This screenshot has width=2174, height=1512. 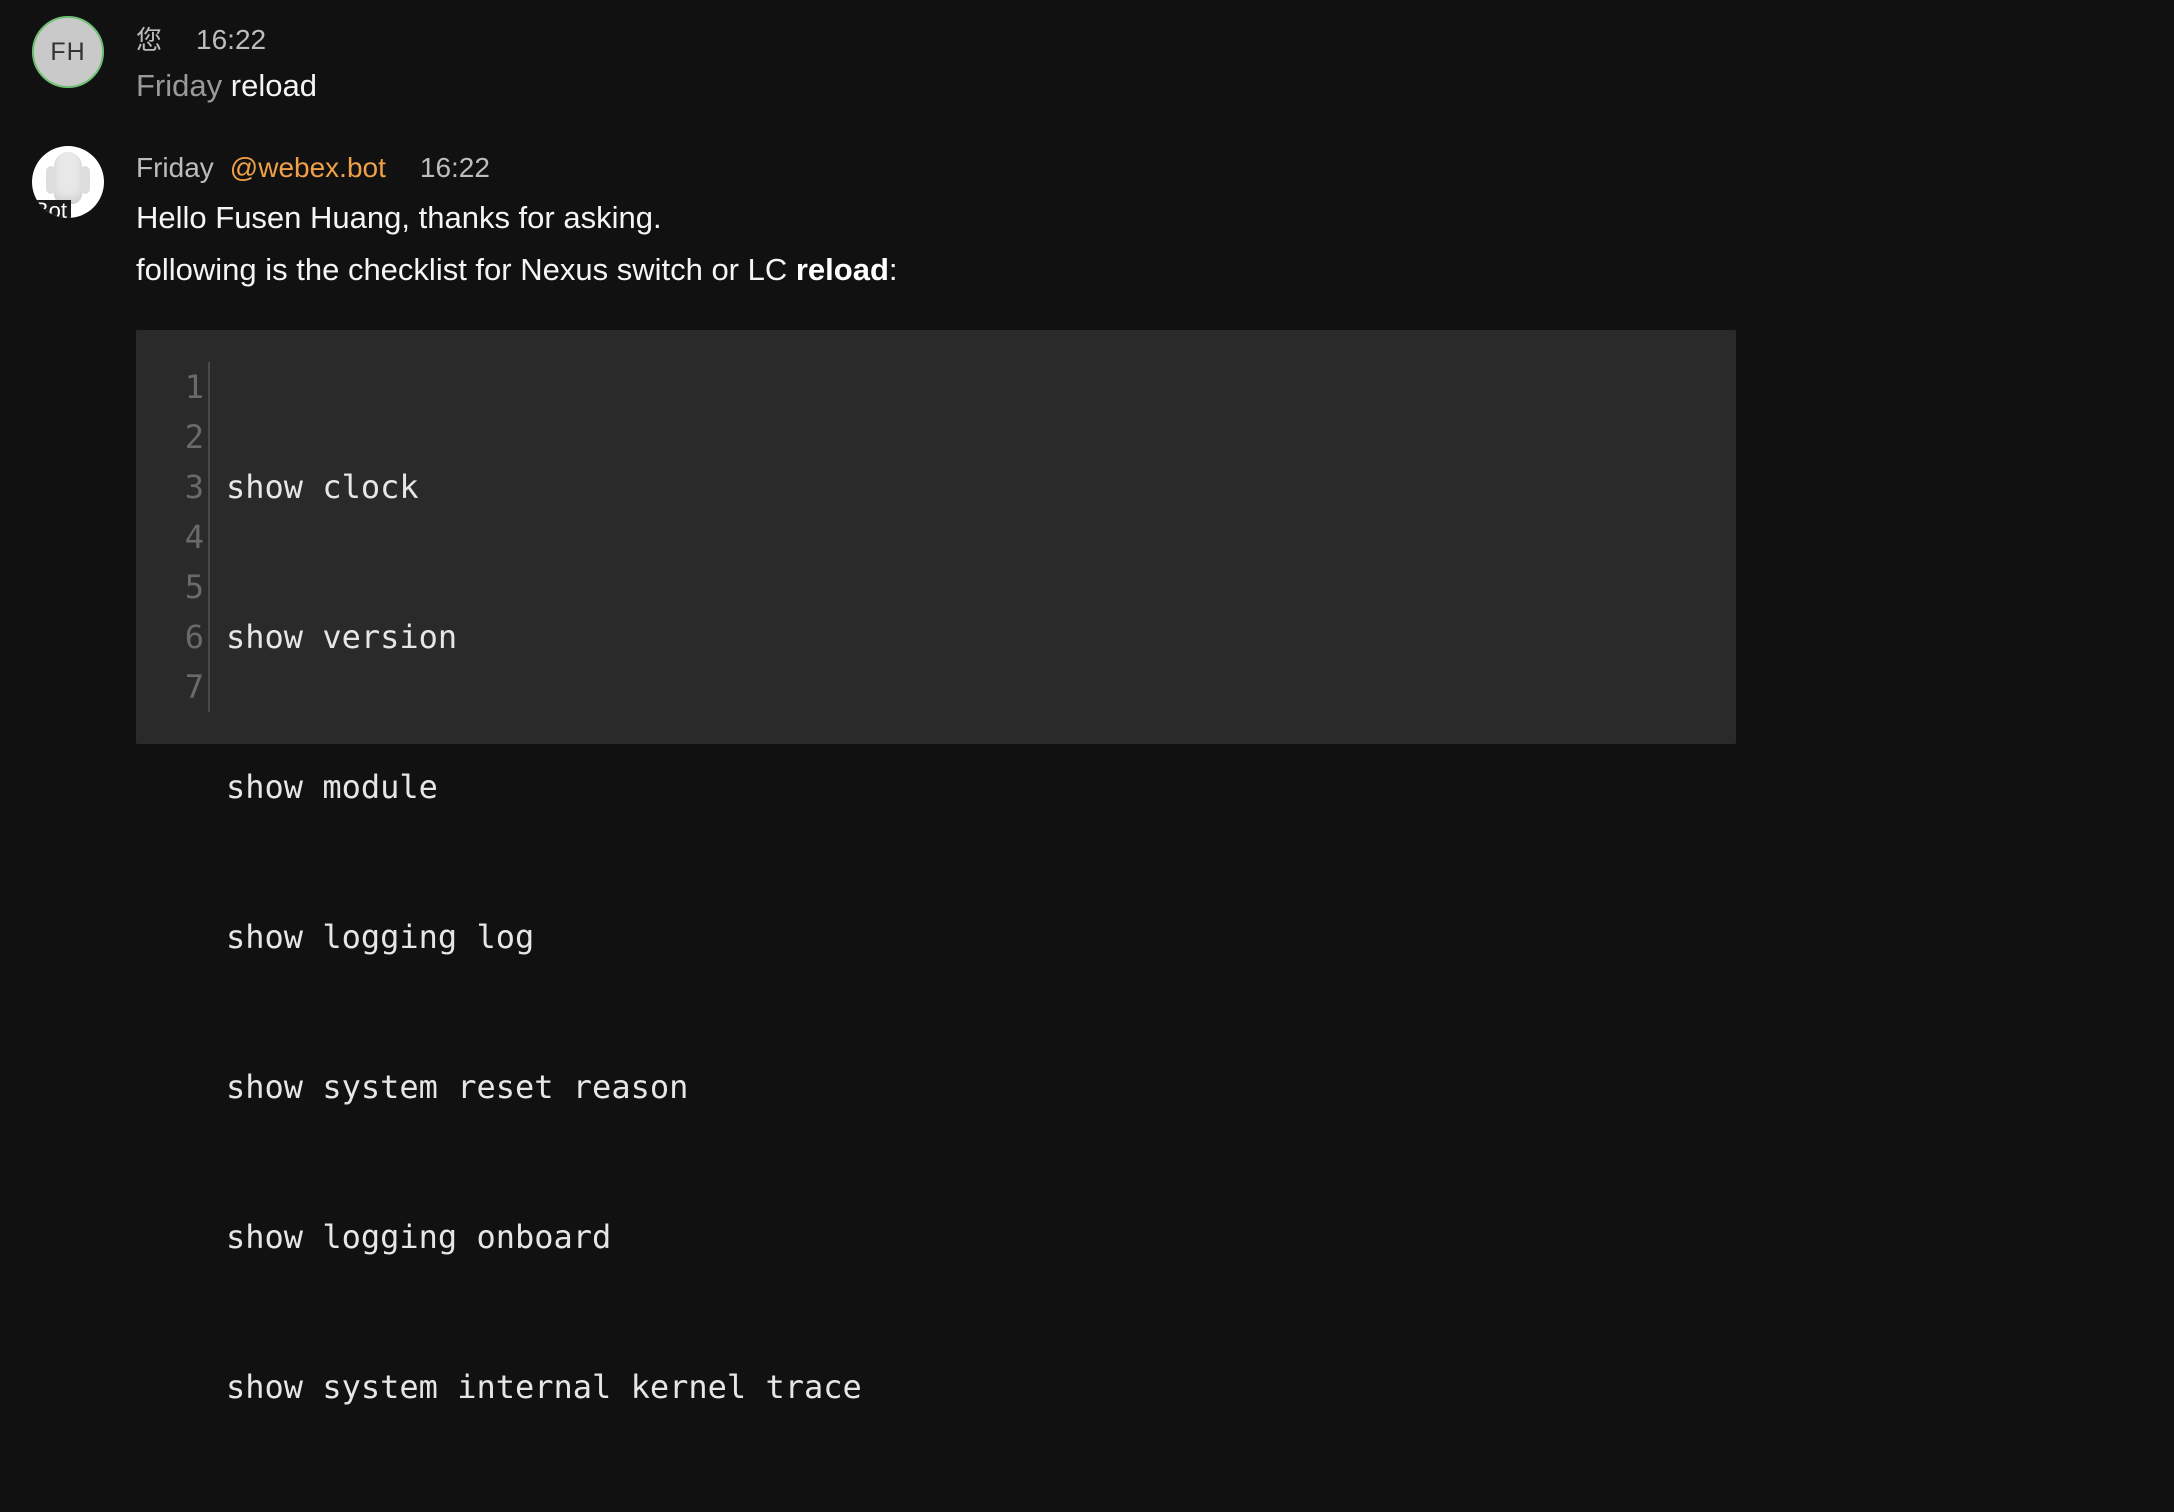 I want to click on avatar-initials: FH, so click(x=68, y=51).